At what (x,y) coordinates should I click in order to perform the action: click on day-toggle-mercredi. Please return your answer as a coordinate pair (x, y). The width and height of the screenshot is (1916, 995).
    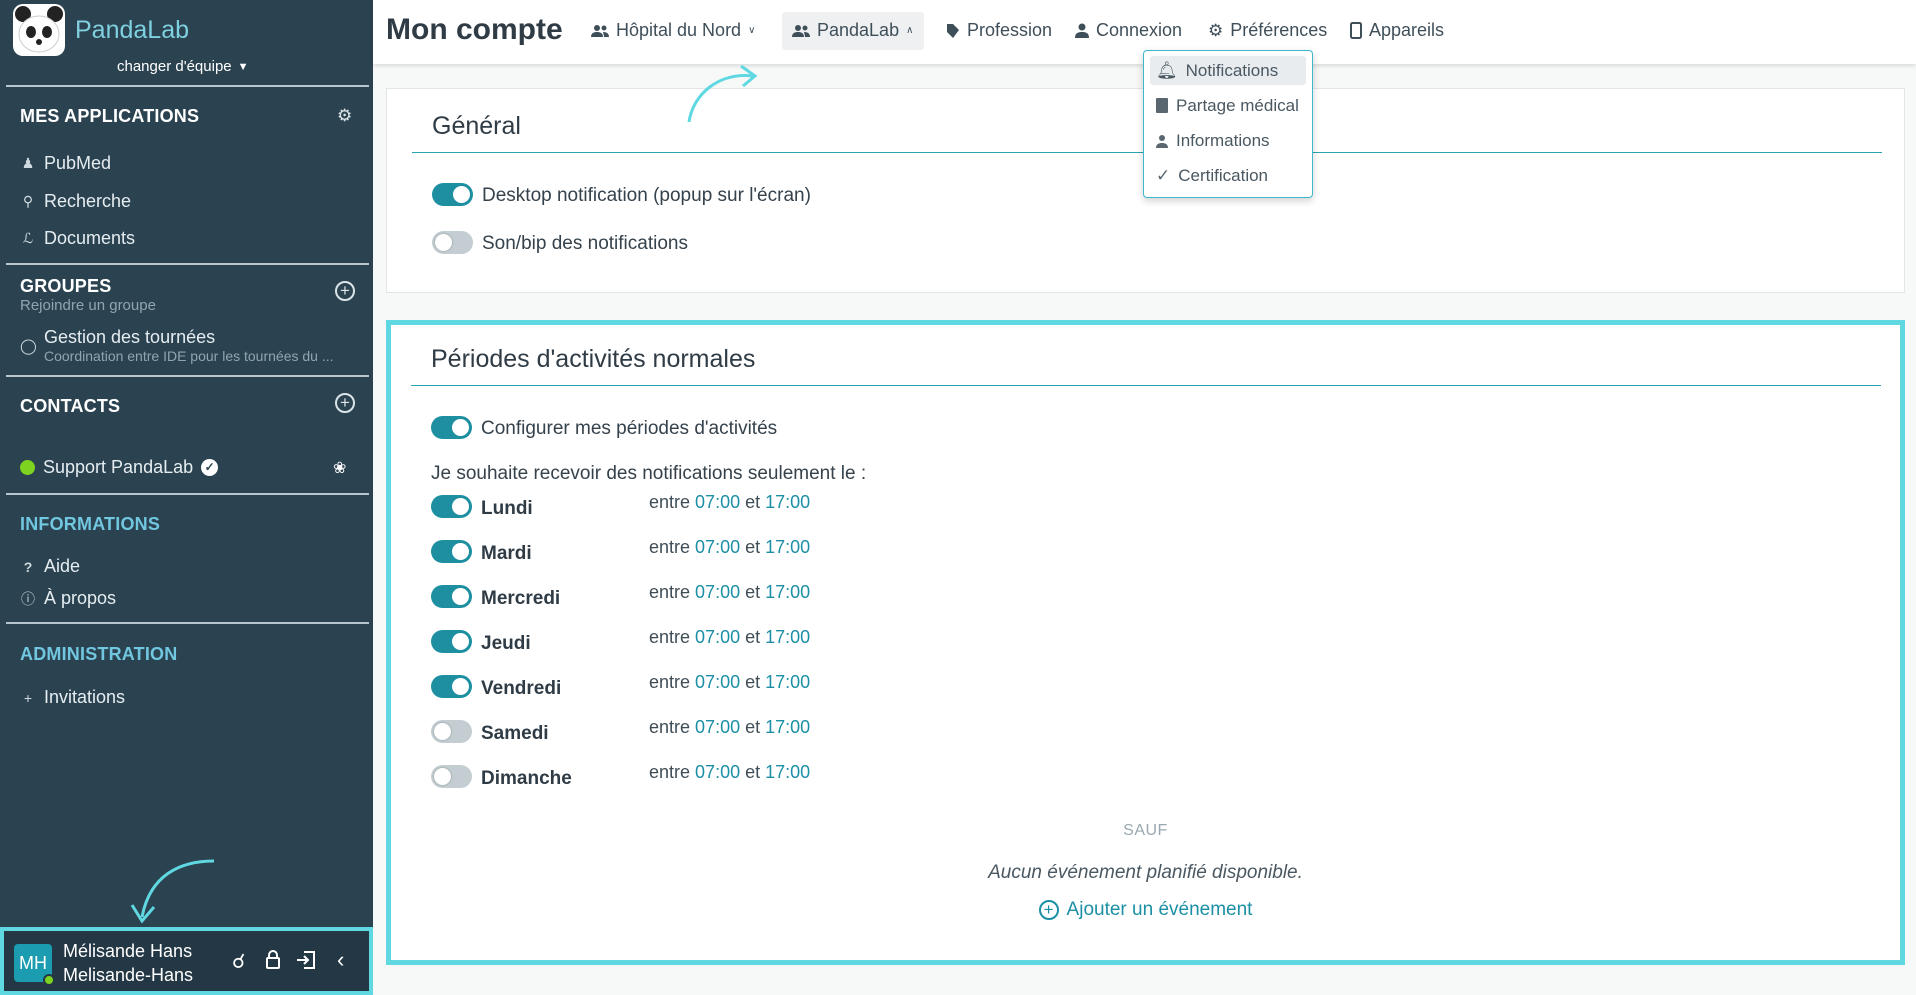
    Looking at the image, I should click on (451, 596).